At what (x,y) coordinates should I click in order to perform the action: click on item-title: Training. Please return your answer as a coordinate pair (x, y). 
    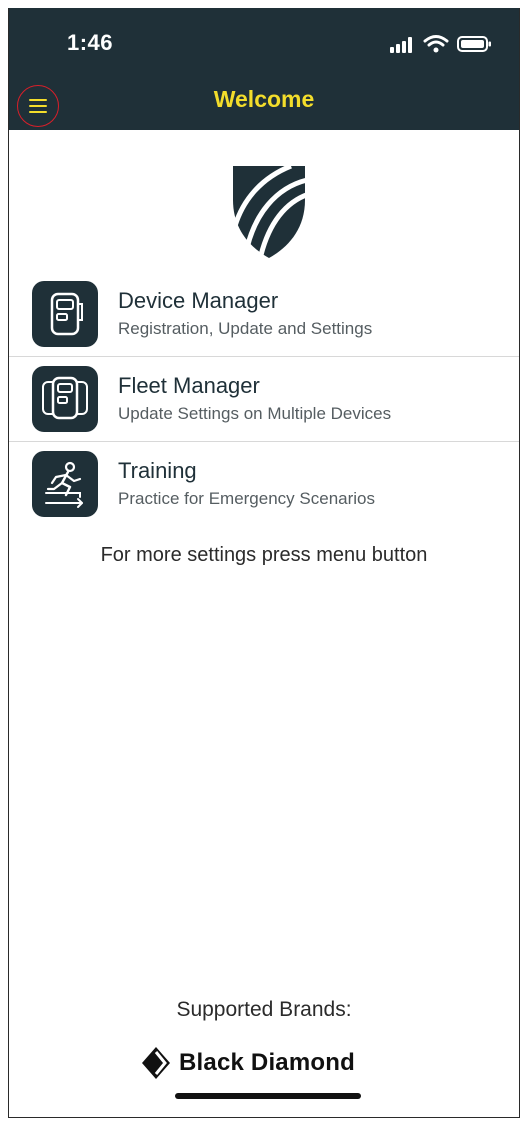
    Looking at the image, I should click on (157, 470).